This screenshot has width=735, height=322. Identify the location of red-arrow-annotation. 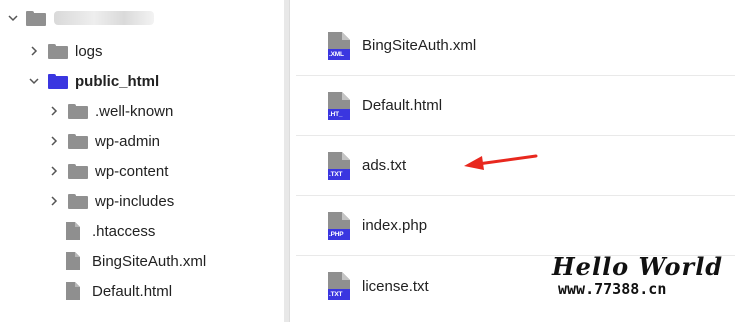
(501, 162).